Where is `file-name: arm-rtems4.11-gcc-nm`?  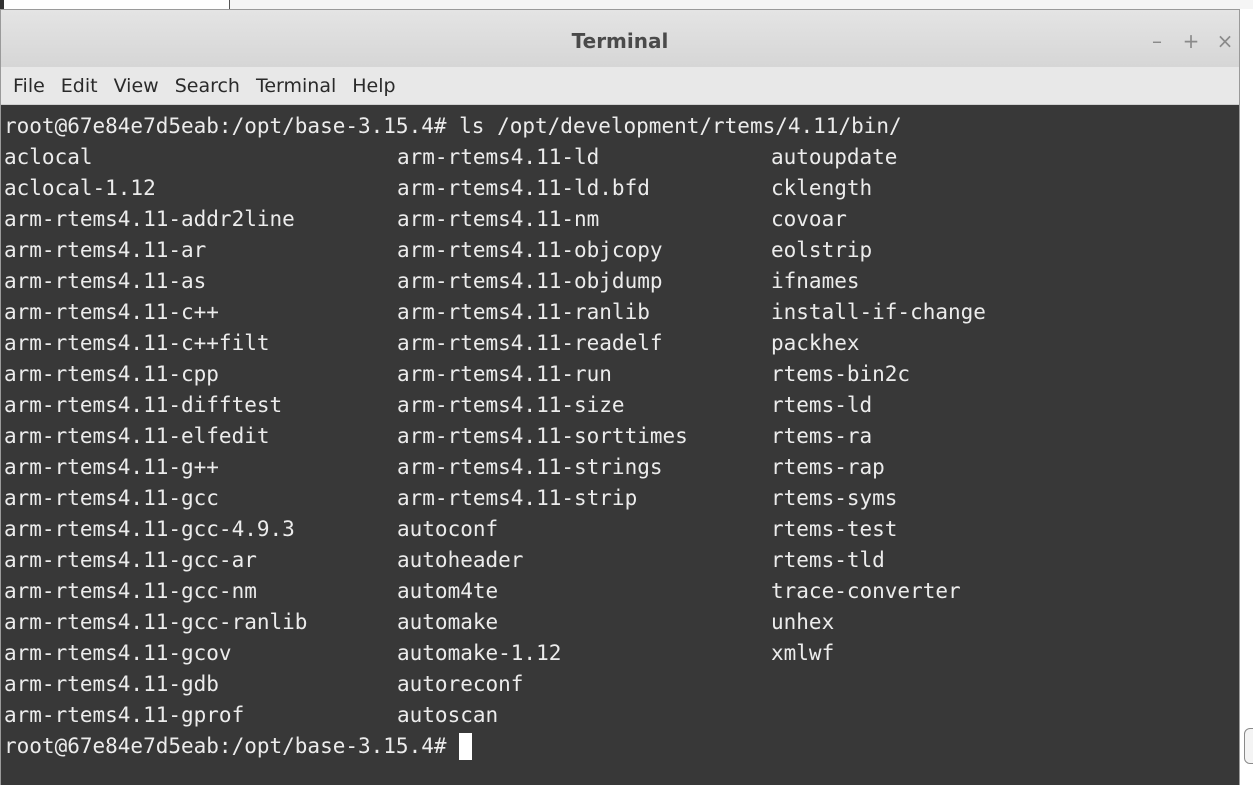
file-name: arm-rtems4.11-gcc-nm is located at coordinates (130, 591).